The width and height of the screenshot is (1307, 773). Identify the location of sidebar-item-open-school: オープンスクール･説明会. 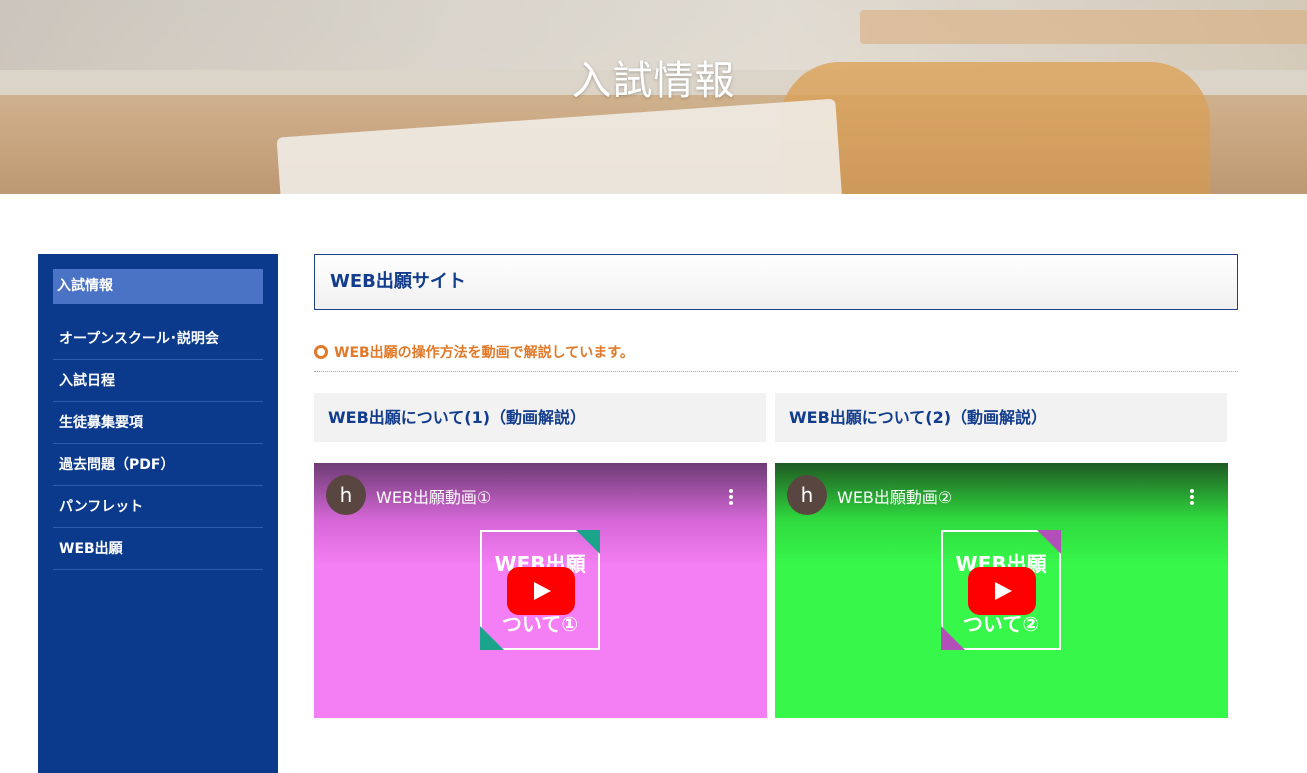
(158, 339).